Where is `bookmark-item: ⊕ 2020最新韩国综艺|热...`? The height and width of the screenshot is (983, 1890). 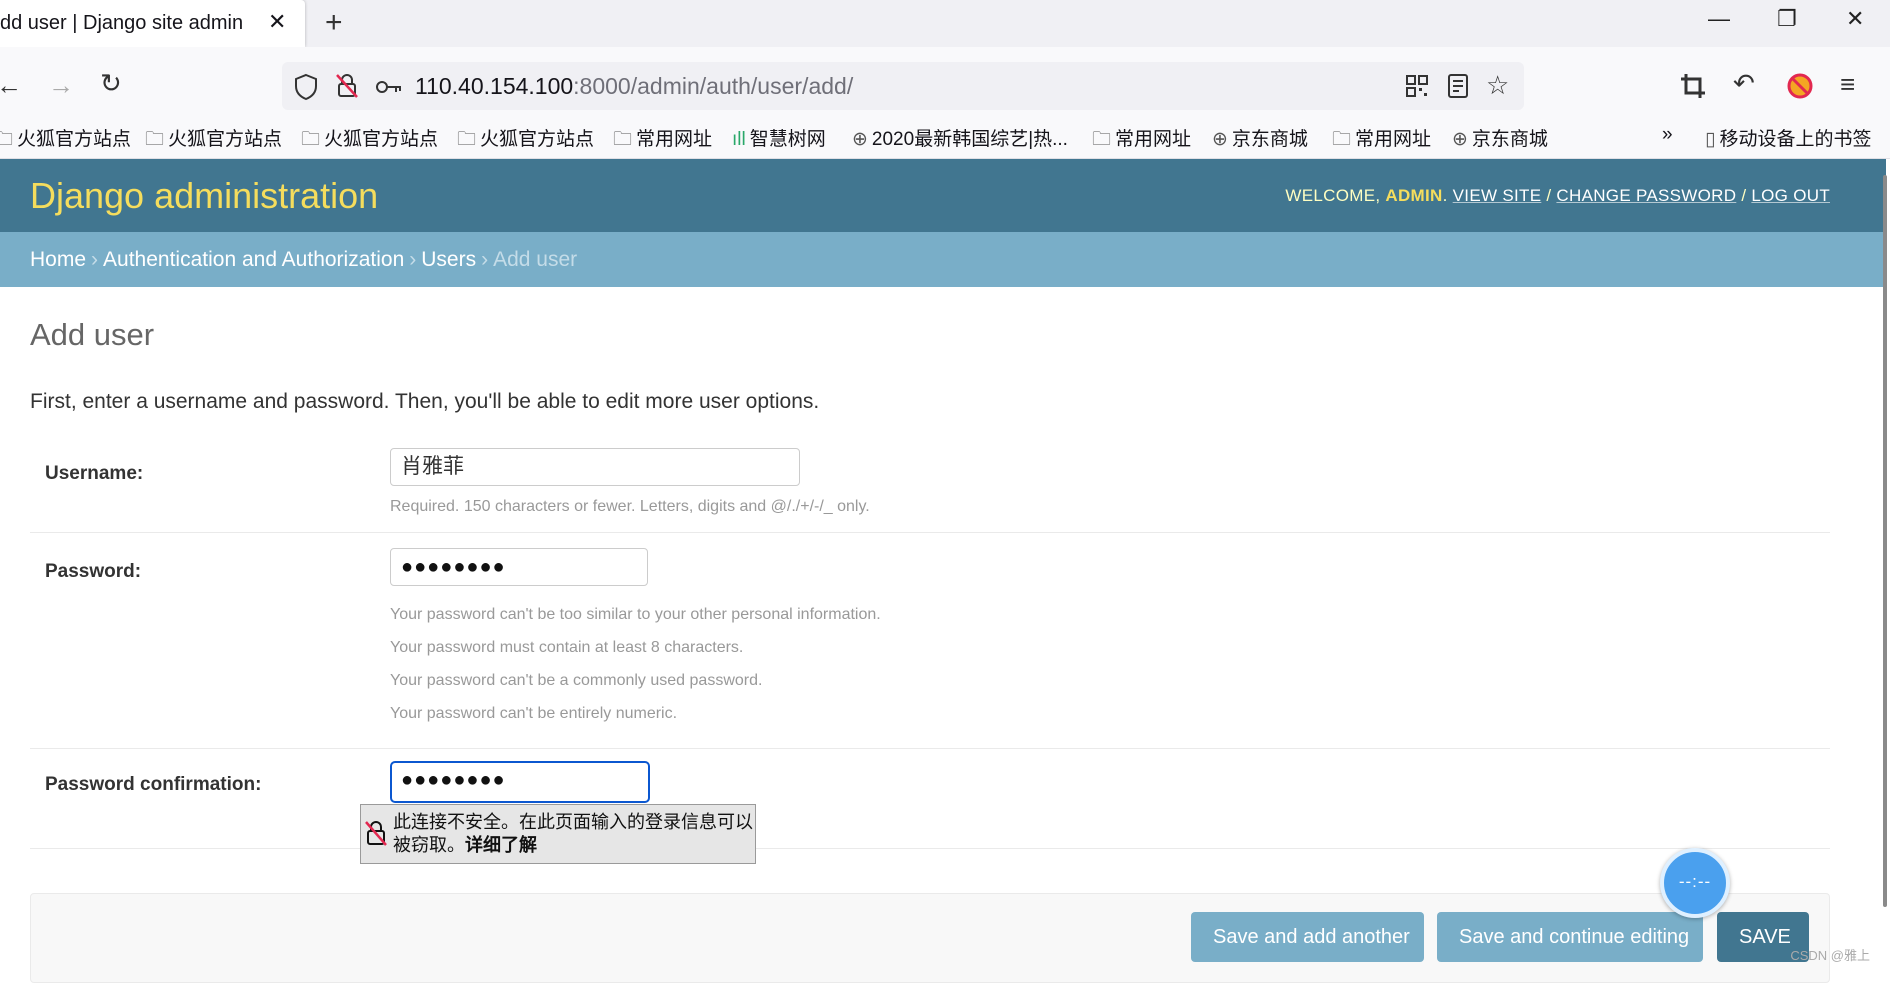
bookmark-item: ⊕ 2020最新韩国综艺|热... is located at coordinates (960, 137).